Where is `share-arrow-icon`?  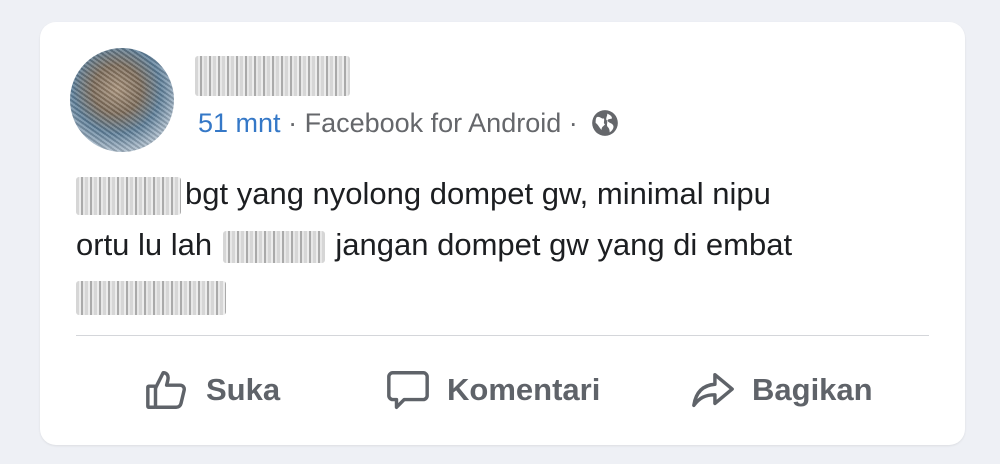
share-arrow-icon is located at coordinates (713, 390).